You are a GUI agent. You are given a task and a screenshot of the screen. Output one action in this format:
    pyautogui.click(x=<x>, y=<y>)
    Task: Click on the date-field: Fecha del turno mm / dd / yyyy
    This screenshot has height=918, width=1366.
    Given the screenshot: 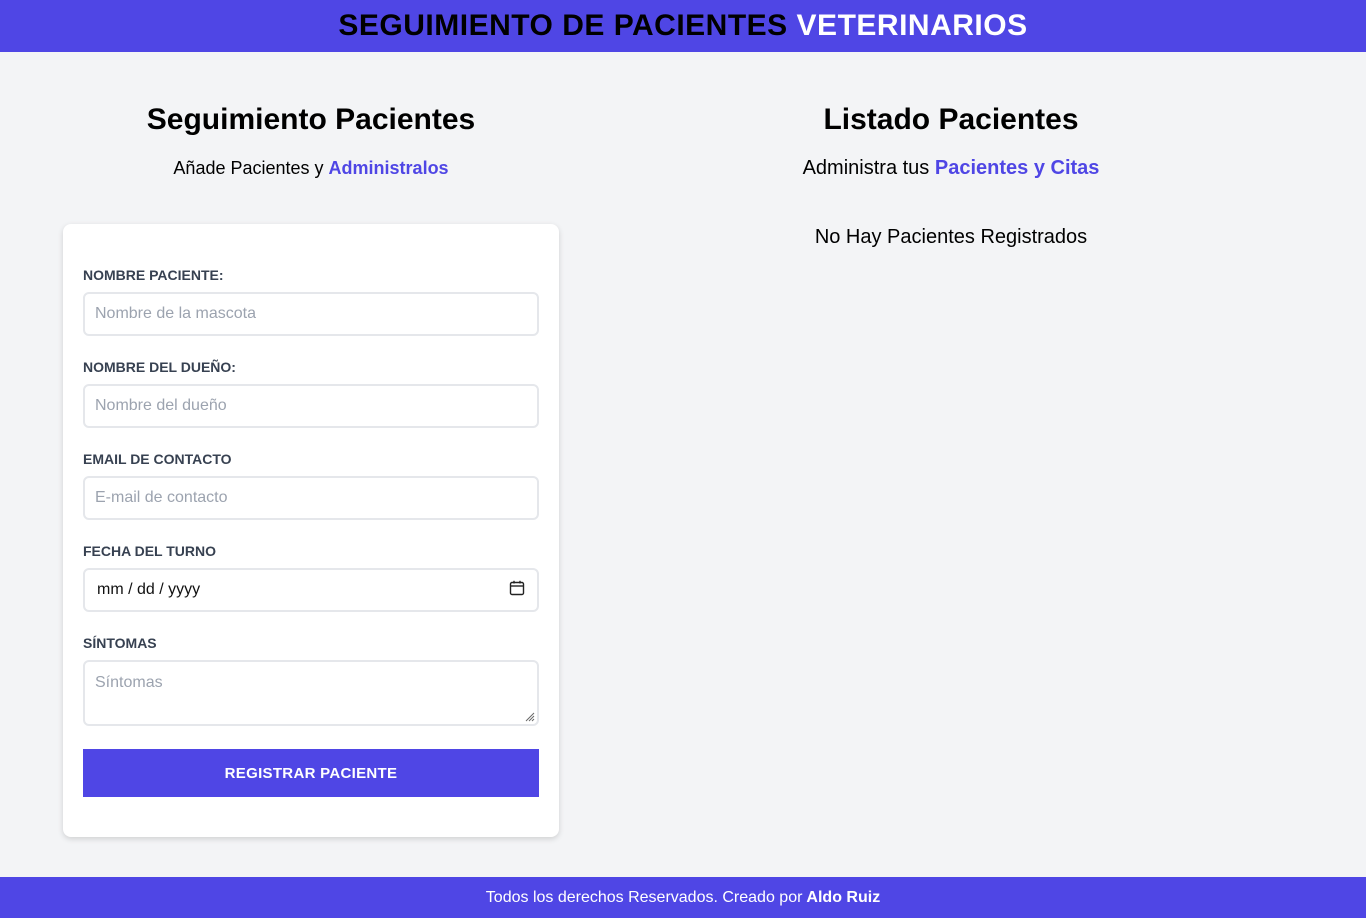 What is the action you would take?
    pyautogui.click(x=311, y=577)
    